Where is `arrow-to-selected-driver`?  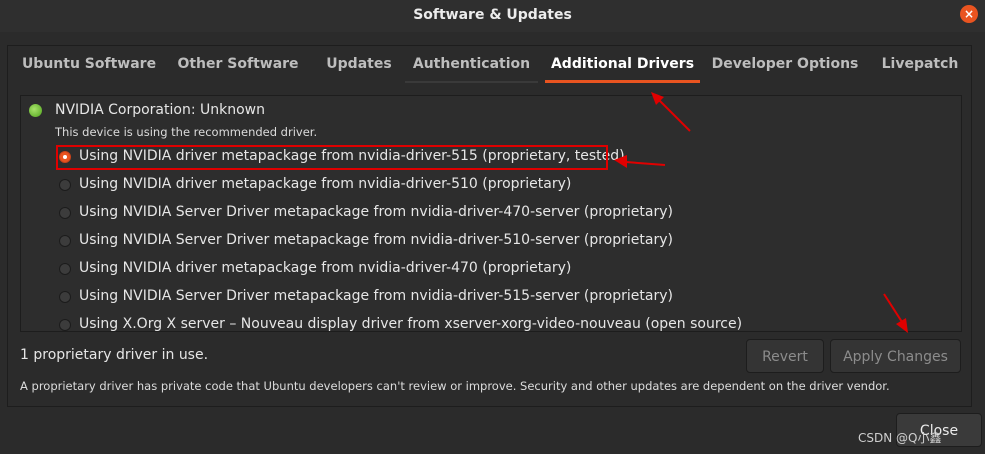 arrow-to-selected-driver is located at coordinates (640, 161).